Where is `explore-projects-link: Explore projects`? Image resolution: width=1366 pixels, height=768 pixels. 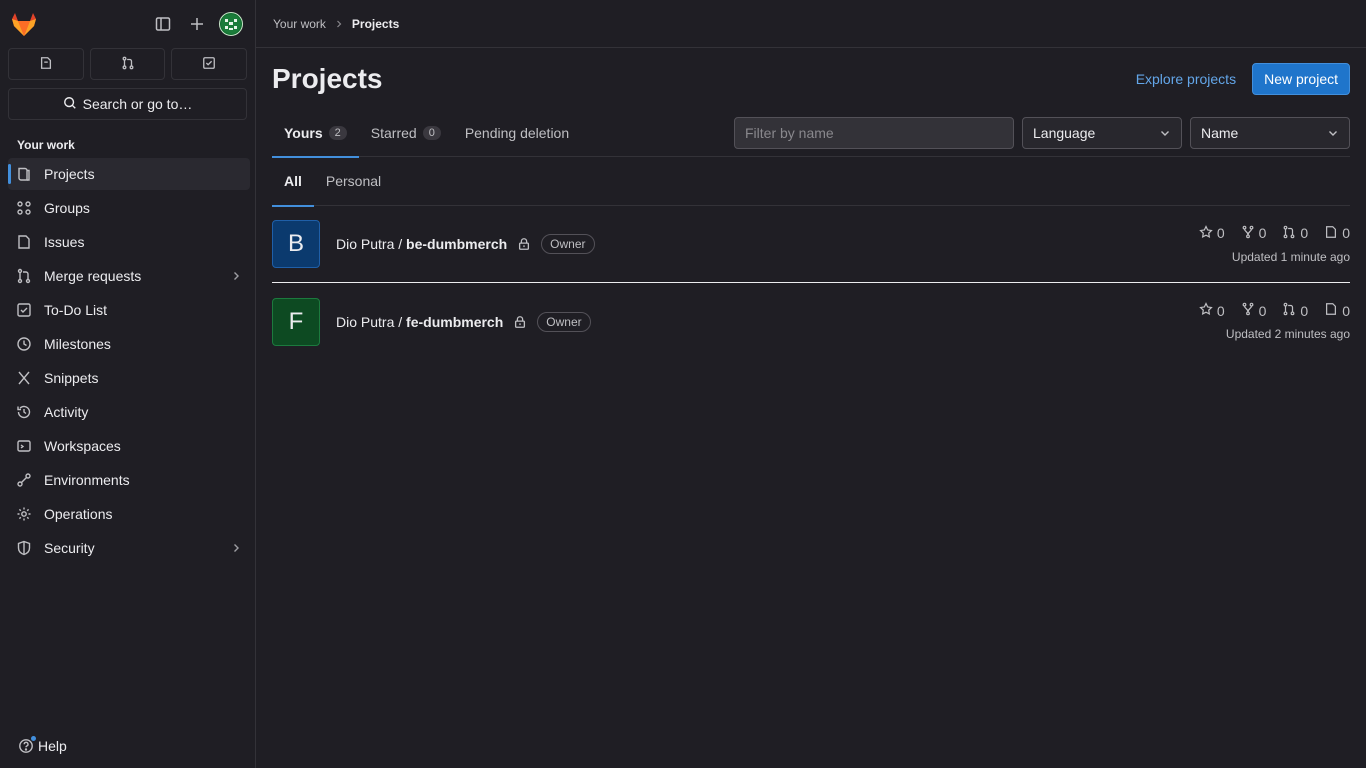
explore-projects-link: Explore projects is located at coordinates (1186, 79).